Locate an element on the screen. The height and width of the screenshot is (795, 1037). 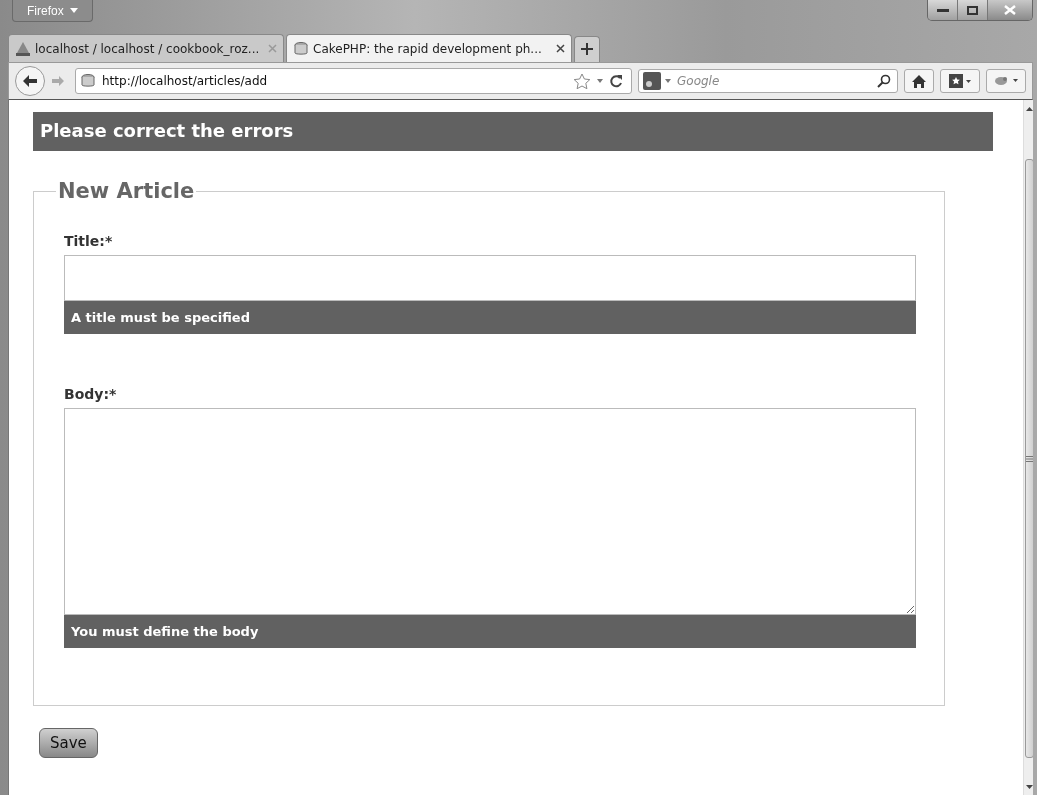
reload-icon is located at coordinates (616, 81).